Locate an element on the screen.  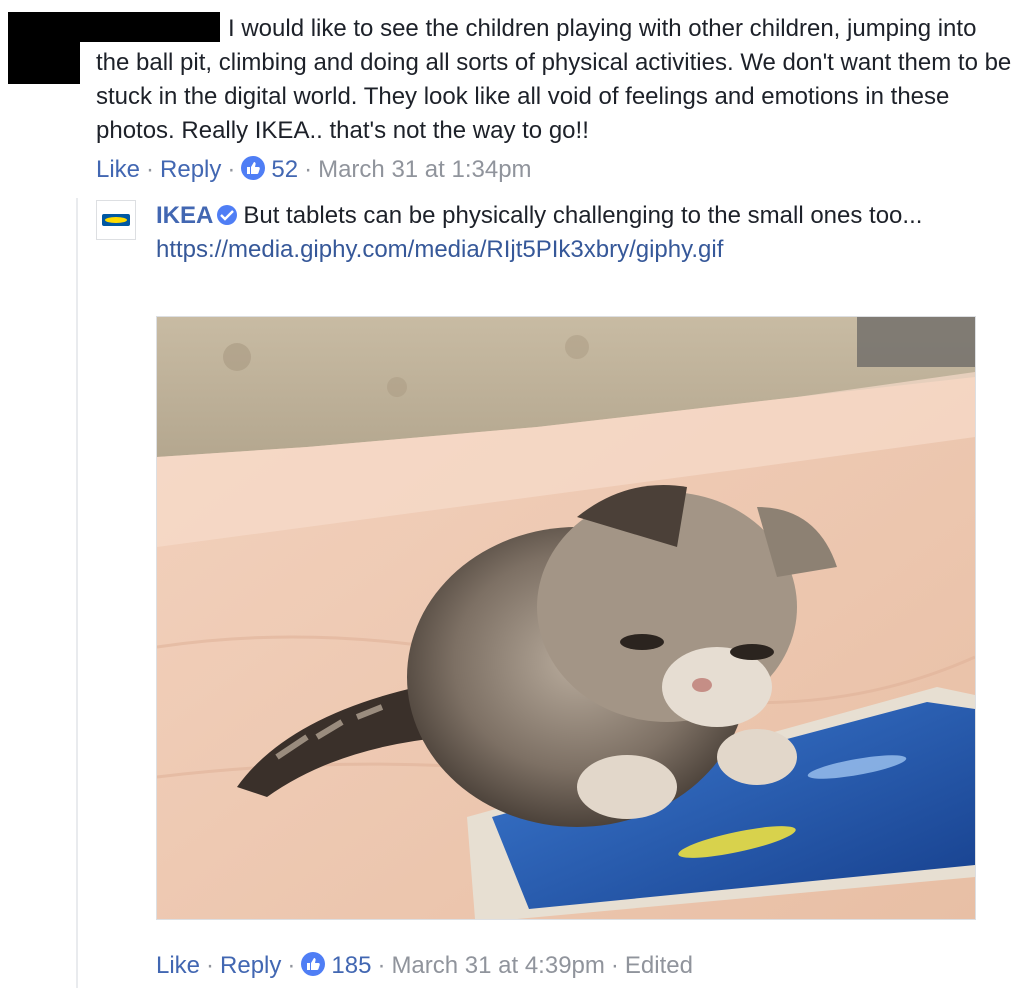
verified-badge-icon is located at coordinates (227, 215).